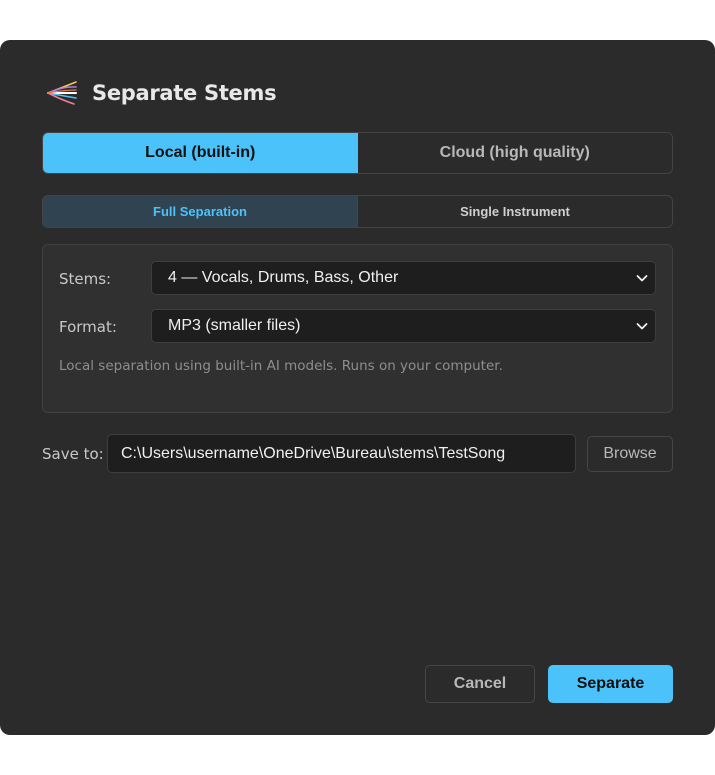 This screenshot has width=715, height=775. What do you see at coordinates (184, 93) in the screenshot?
I see `dialog-title: Separate Stems` at bounding box center [184, 93].